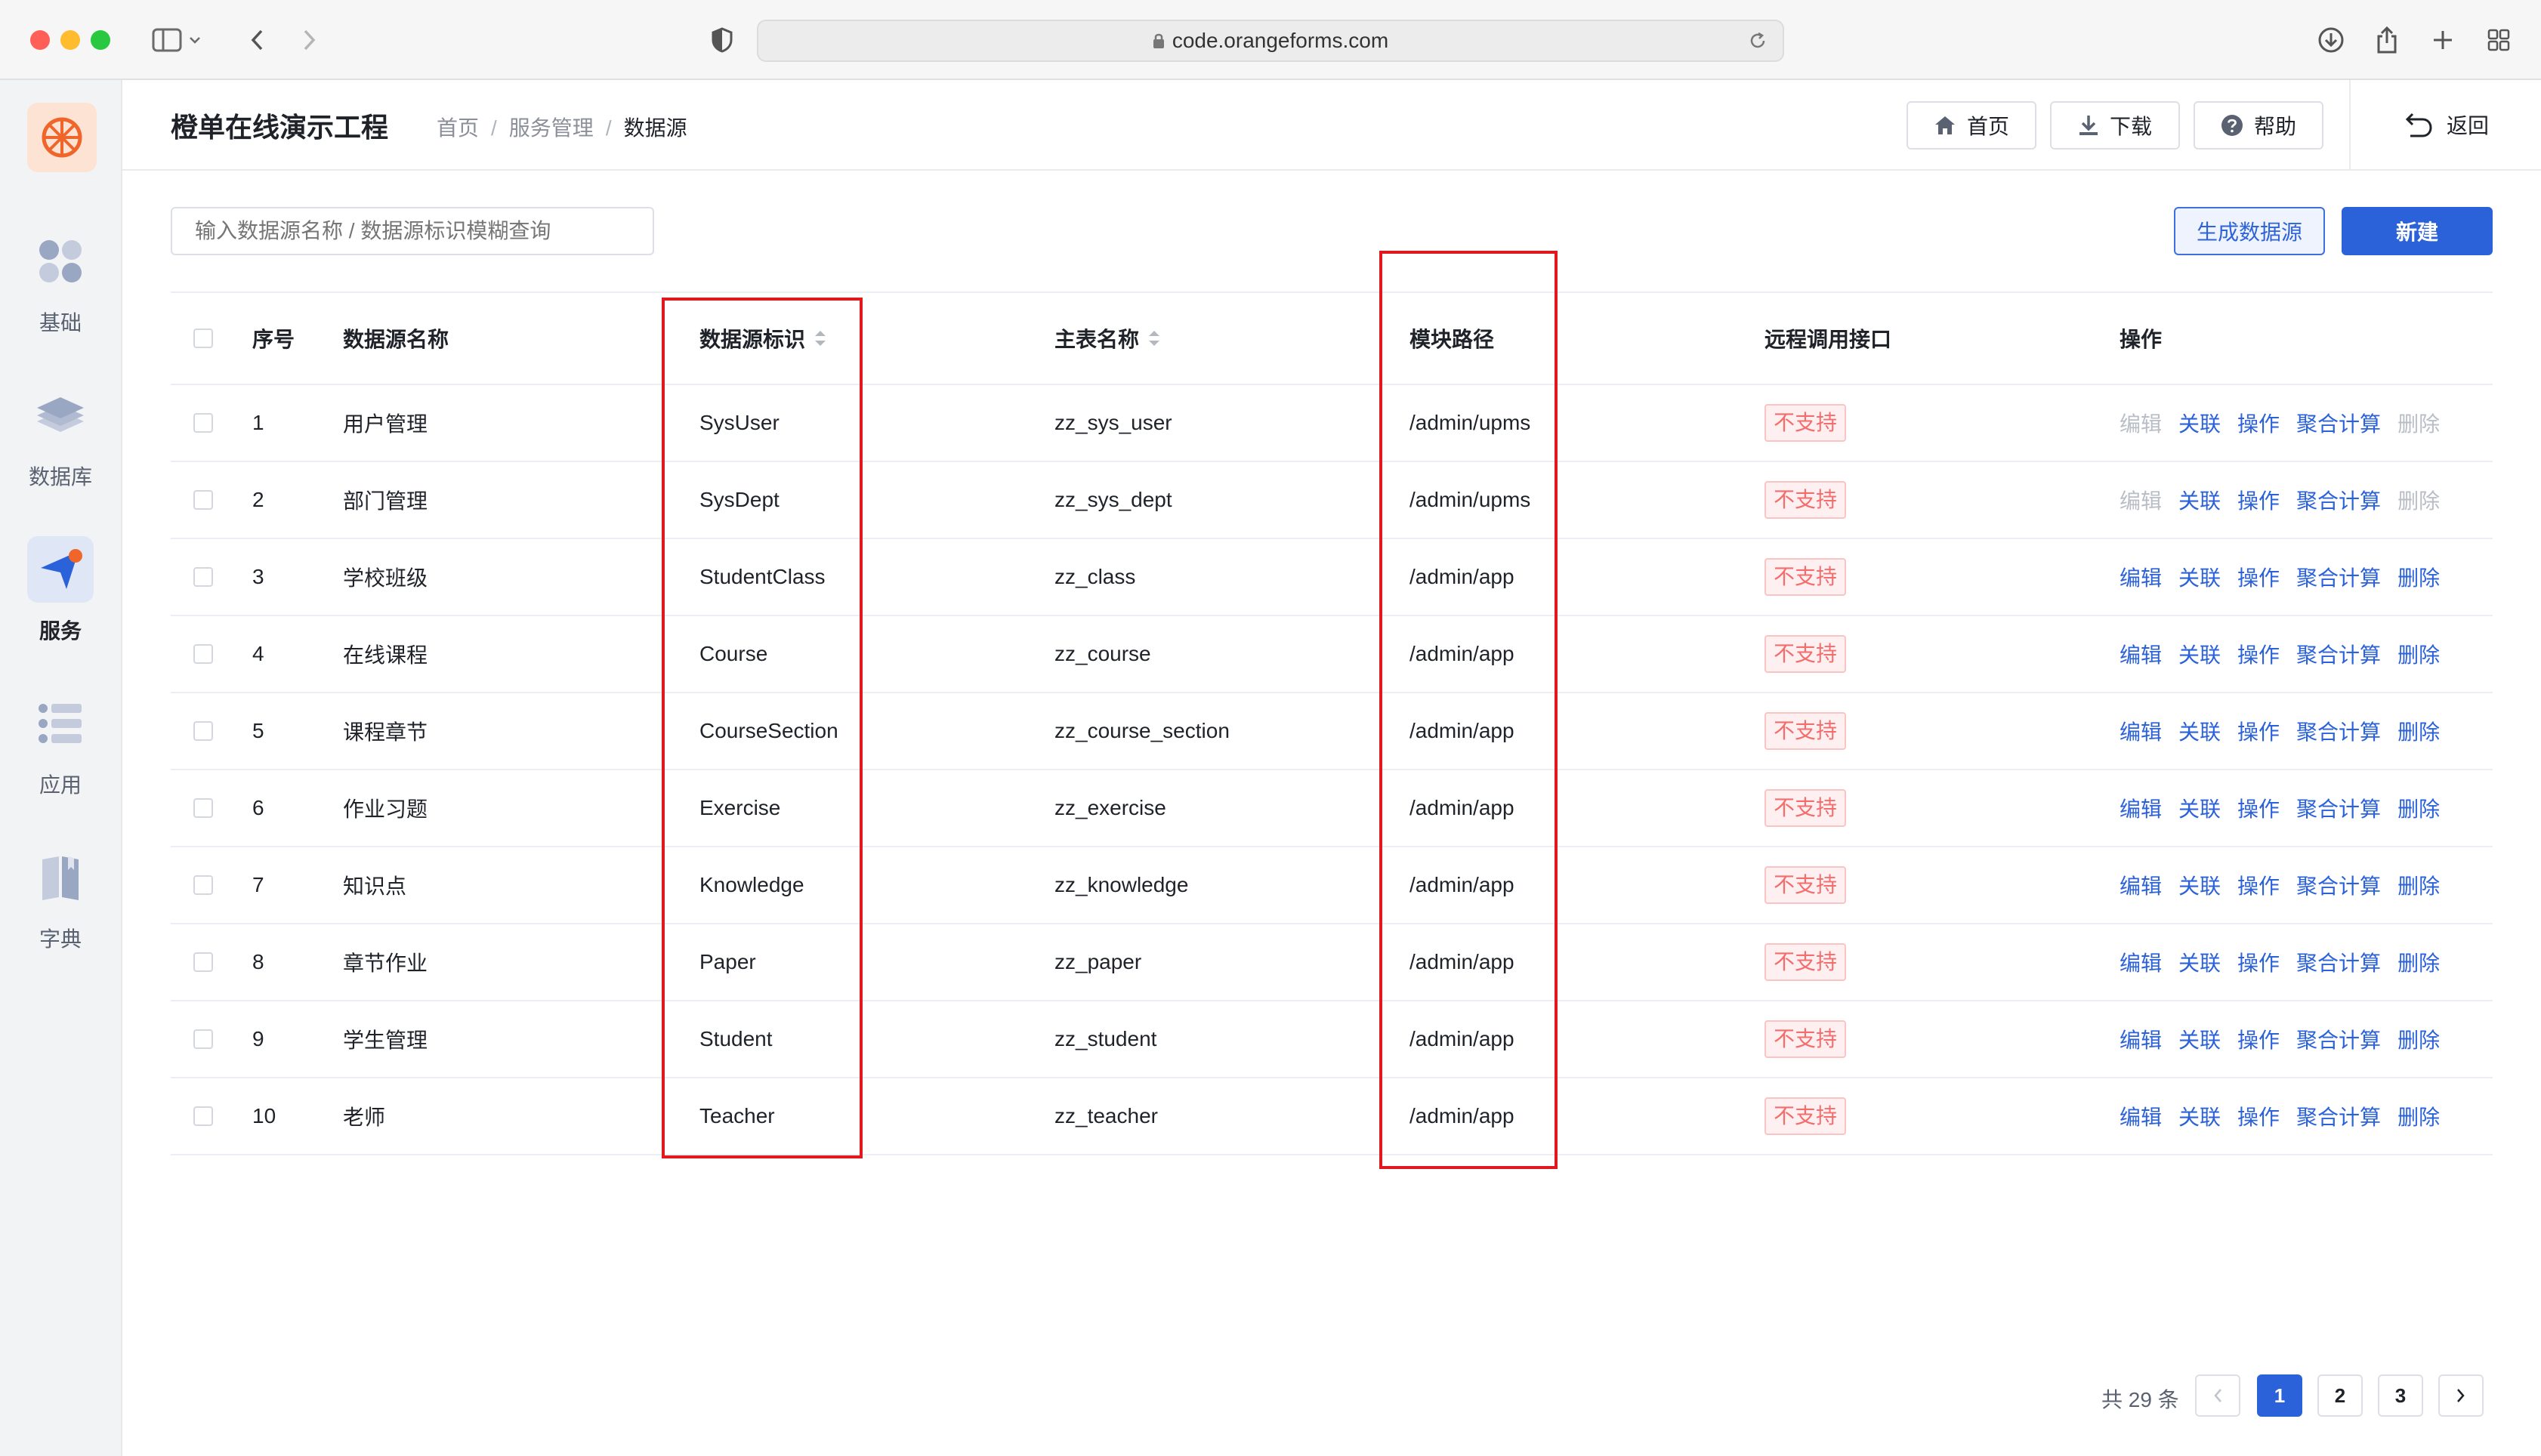  What do you see at coordinates (2331, 40) in the screenshot?
I see `downloads-icon` at bounding box center [2331, 40].